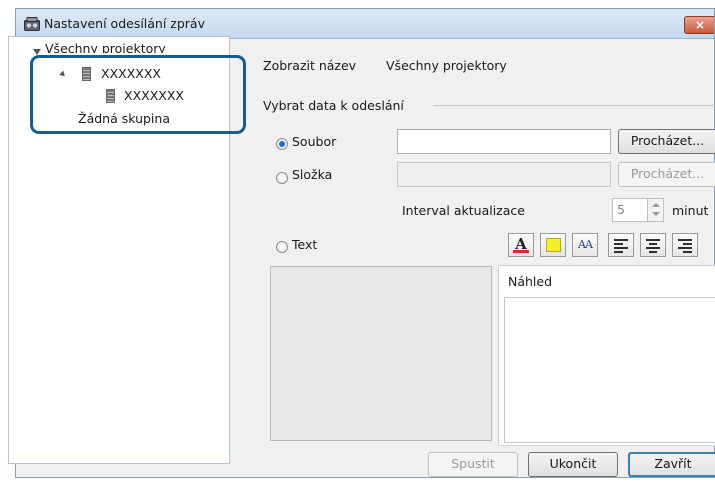  What do you see at coordinates (312, 174) in the screenshot?
I see `folder-radio-label: Složka` at bounding box center [312, 174].